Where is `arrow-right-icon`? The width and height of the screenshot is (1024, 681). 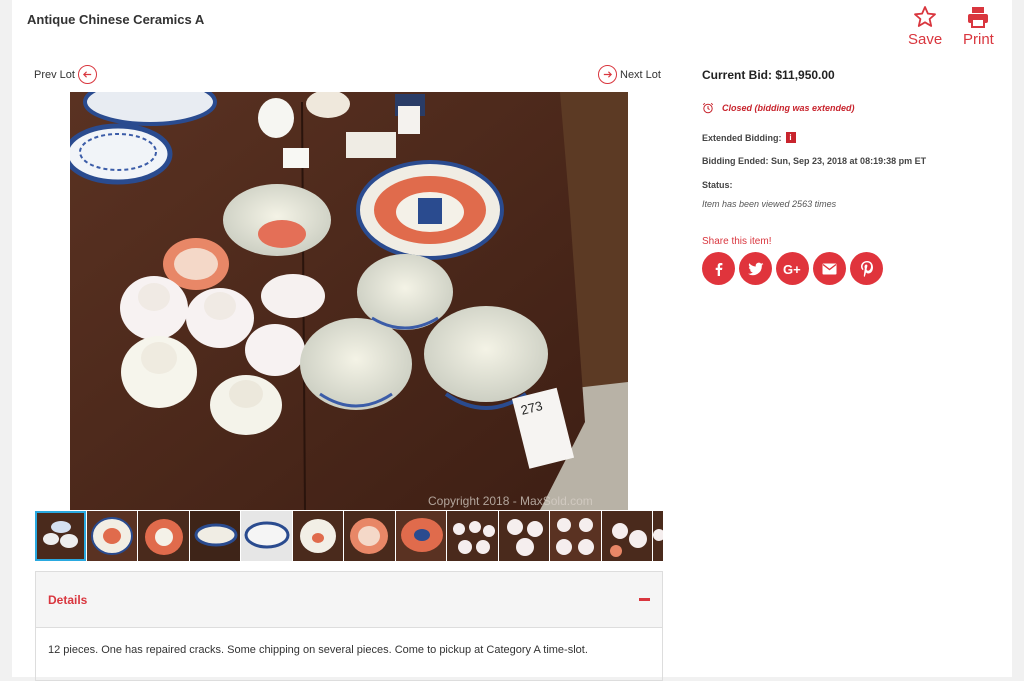
arrow-right-icon is located at coordinates (607, 74).